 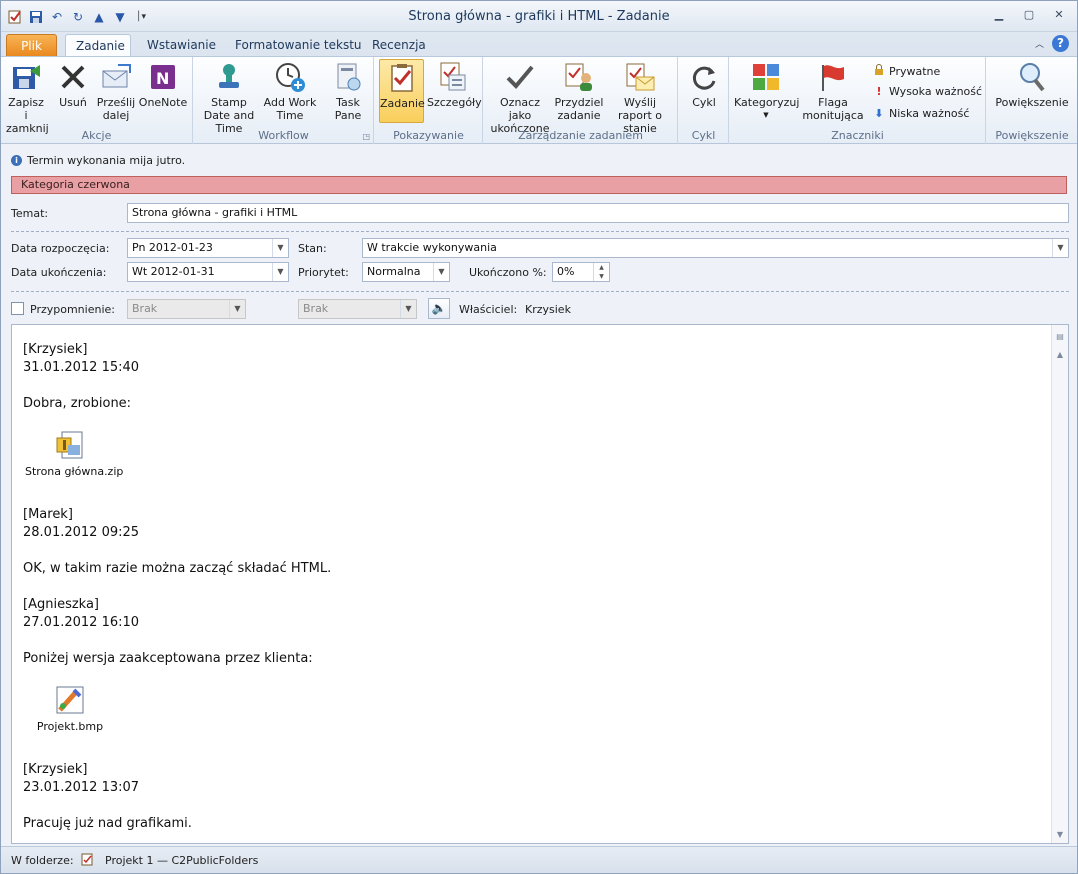 What do you see at coordinates (488, 309) in the screenshot?
I see `owner-label: Właściciel:` at bounding box center [488, 309].